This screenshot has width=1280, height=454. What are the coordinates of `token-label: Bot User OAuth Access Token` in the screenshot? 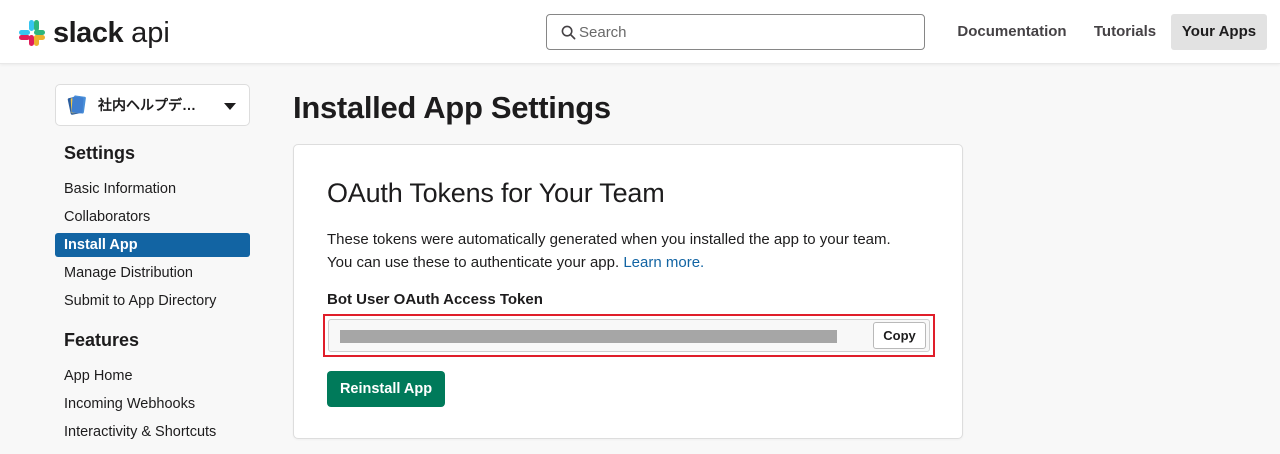 It's located at (435, 299).